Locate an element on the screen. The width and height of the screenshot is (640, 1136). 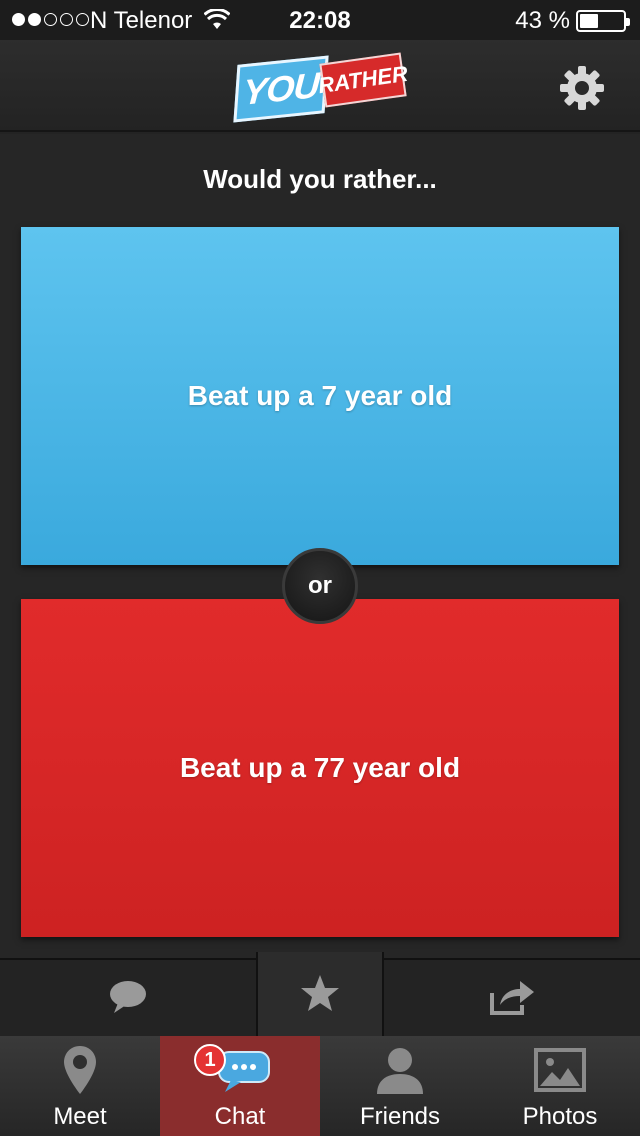
app-header: YOU RATHER is located at coordinates (320, 86).